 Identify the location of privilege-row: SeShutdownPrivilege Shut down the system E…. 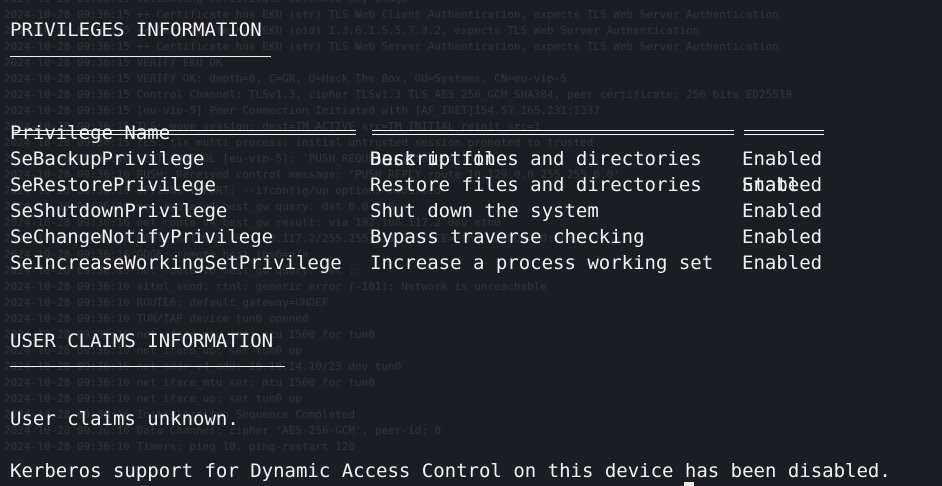
(470, 211).